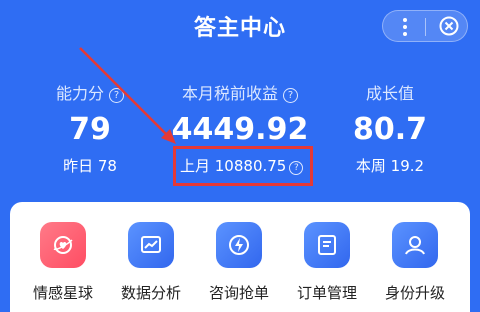  What do you see at coordinates (390, 166) in the screenshot?
I see `growth-value-weekly: 本周 19.2` at bounding box center [390, 166].